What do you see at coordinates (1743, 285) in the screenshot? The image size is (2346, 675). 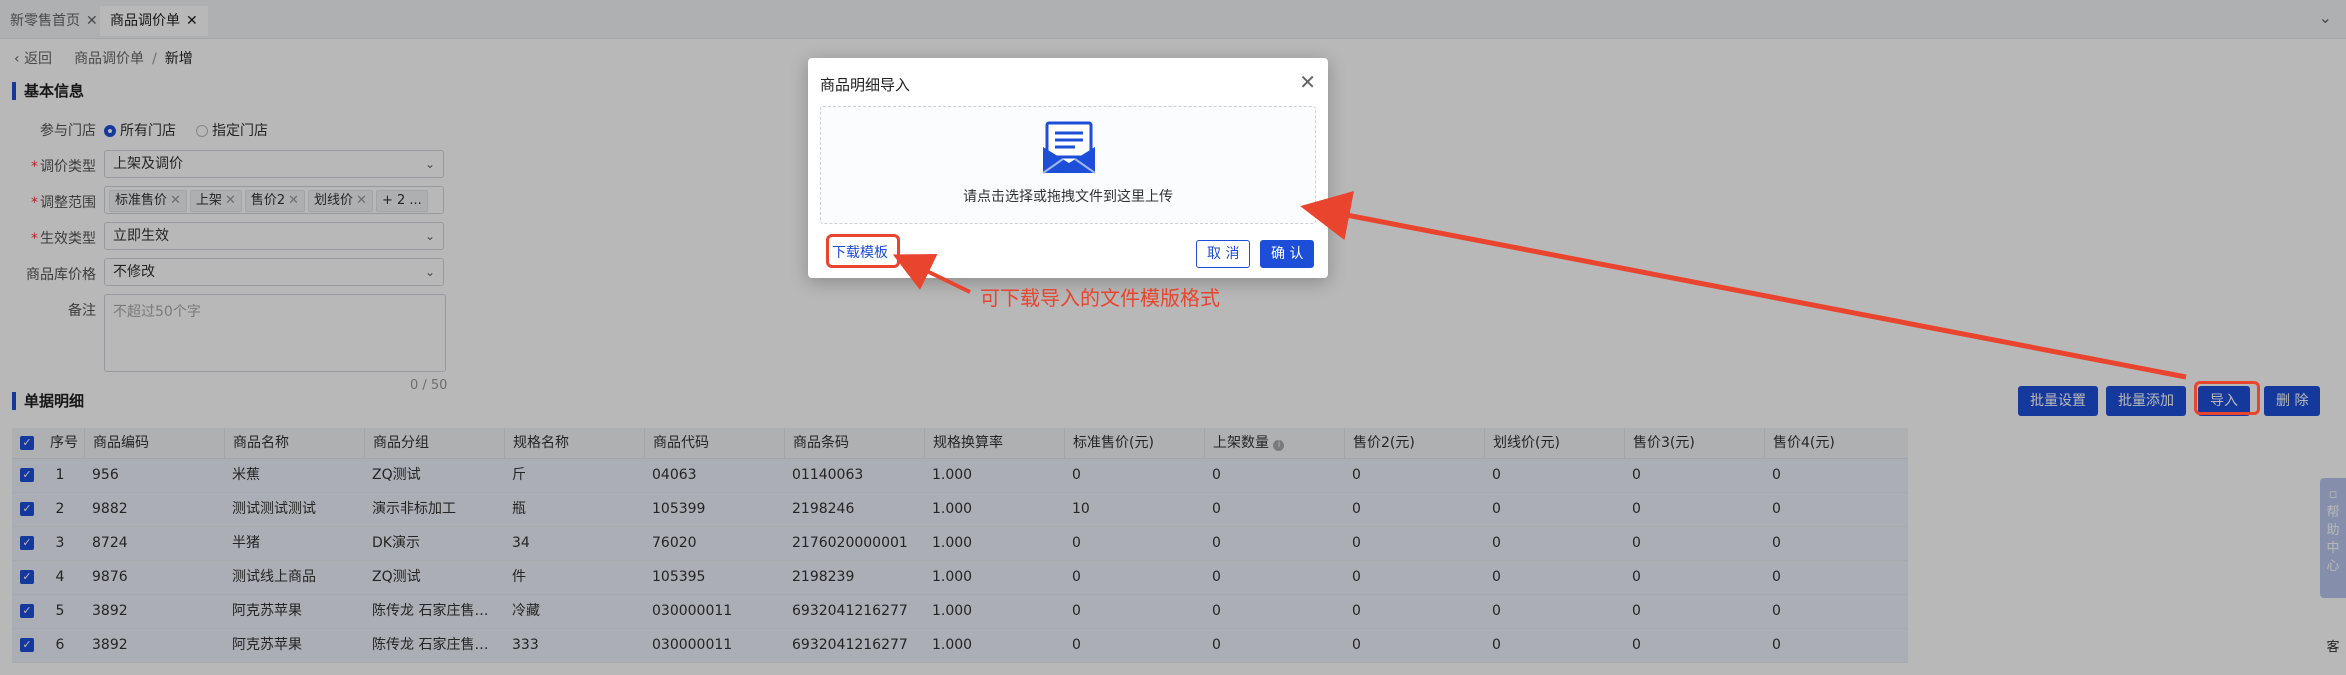 I see `arrow-to-dropzone` at bounding box center [1743, 285].